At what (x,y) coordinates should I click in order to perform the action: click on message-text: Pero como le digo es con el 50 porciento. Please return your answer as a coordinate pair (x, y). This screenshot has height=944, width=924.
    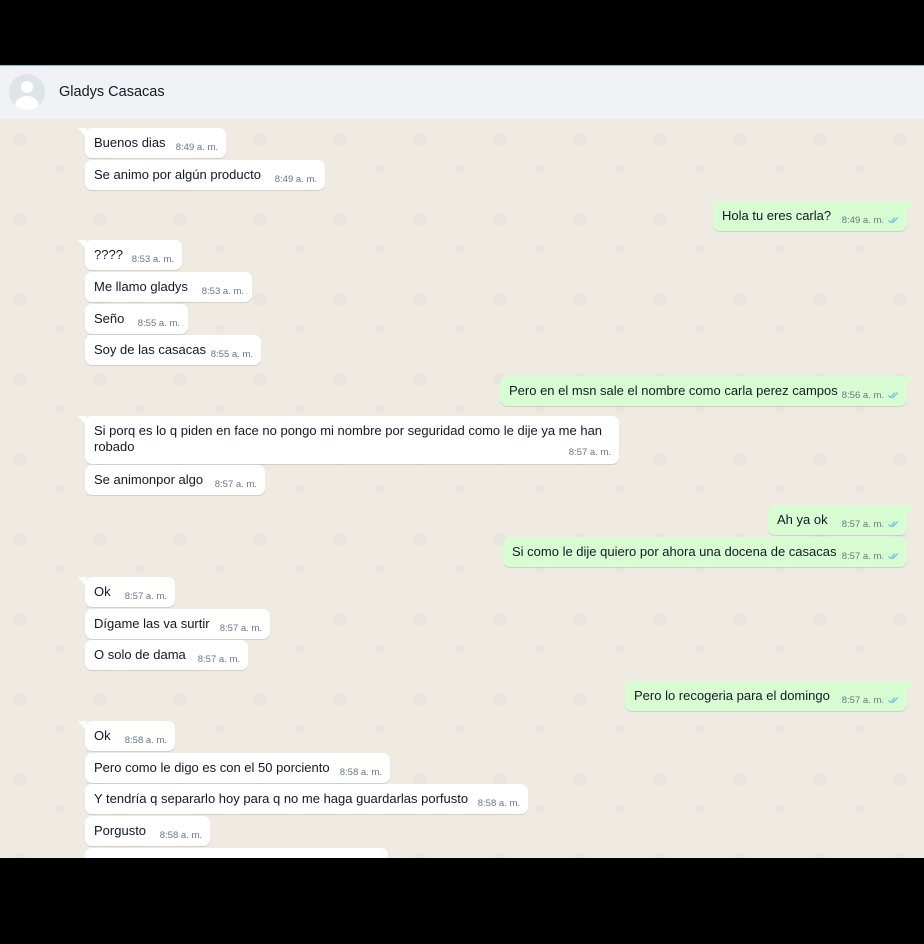
    Looking at the image, I should click on (212, 767).